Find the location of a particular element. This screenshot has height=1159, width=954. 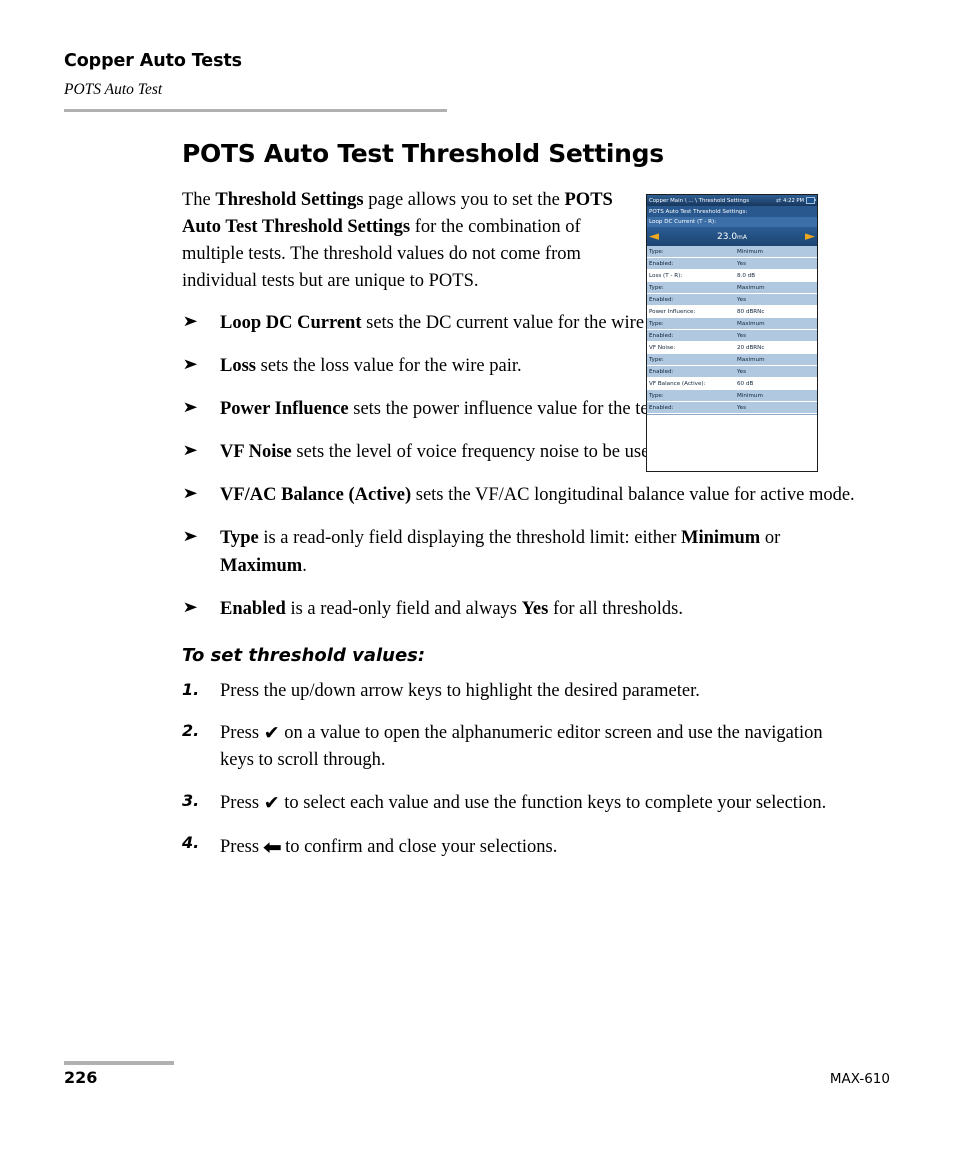

step-number: 1. is located at coordinates (191, 689).